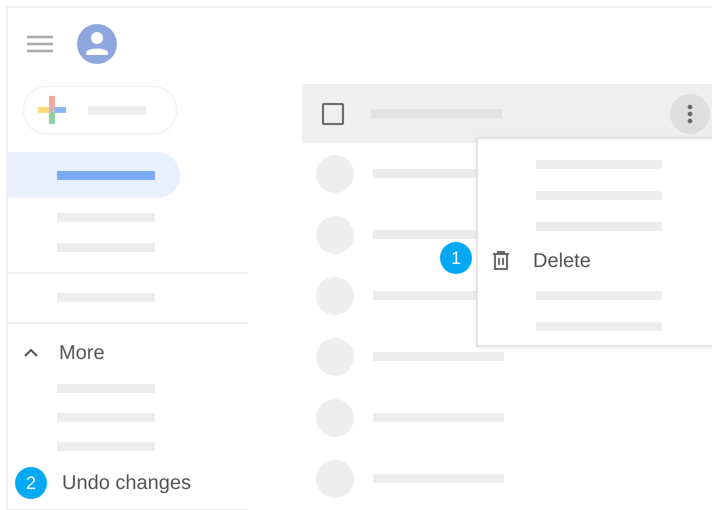  I want to click on step-badge: 2, so click(31, 483).